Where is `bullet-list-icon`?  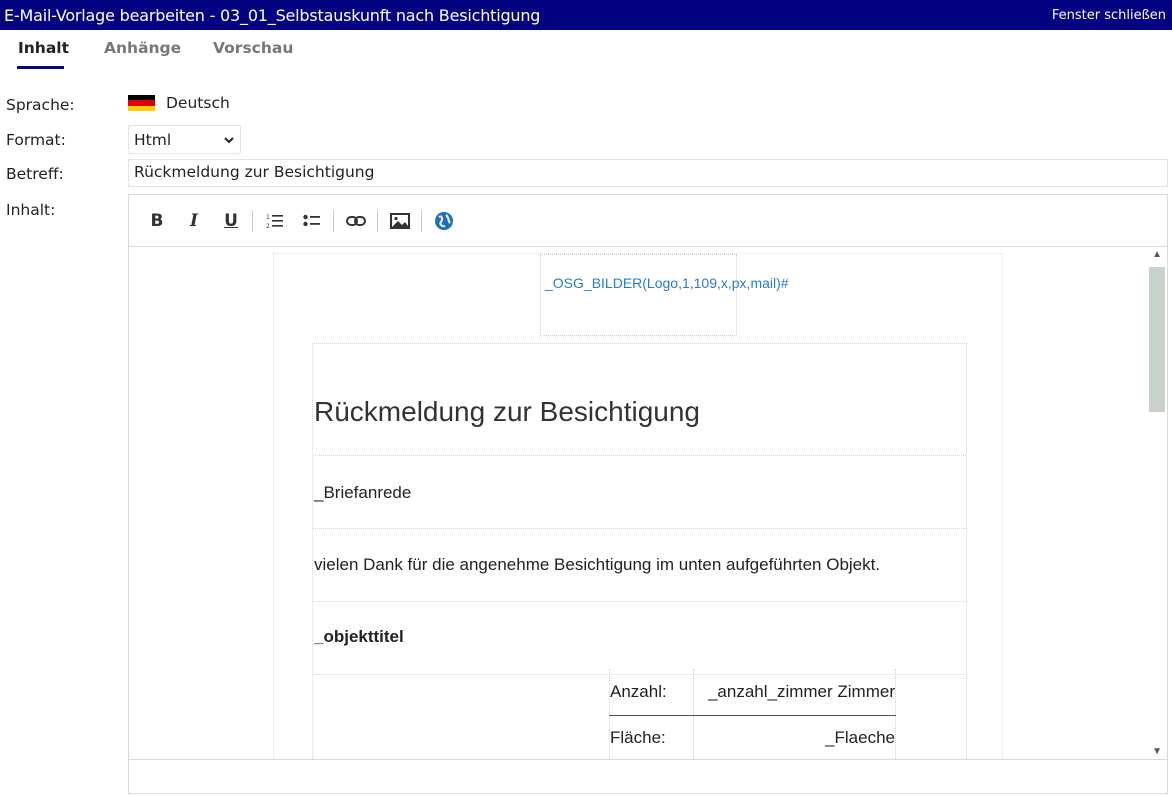 bullet-list-icon is located at coordinates (311, 220).